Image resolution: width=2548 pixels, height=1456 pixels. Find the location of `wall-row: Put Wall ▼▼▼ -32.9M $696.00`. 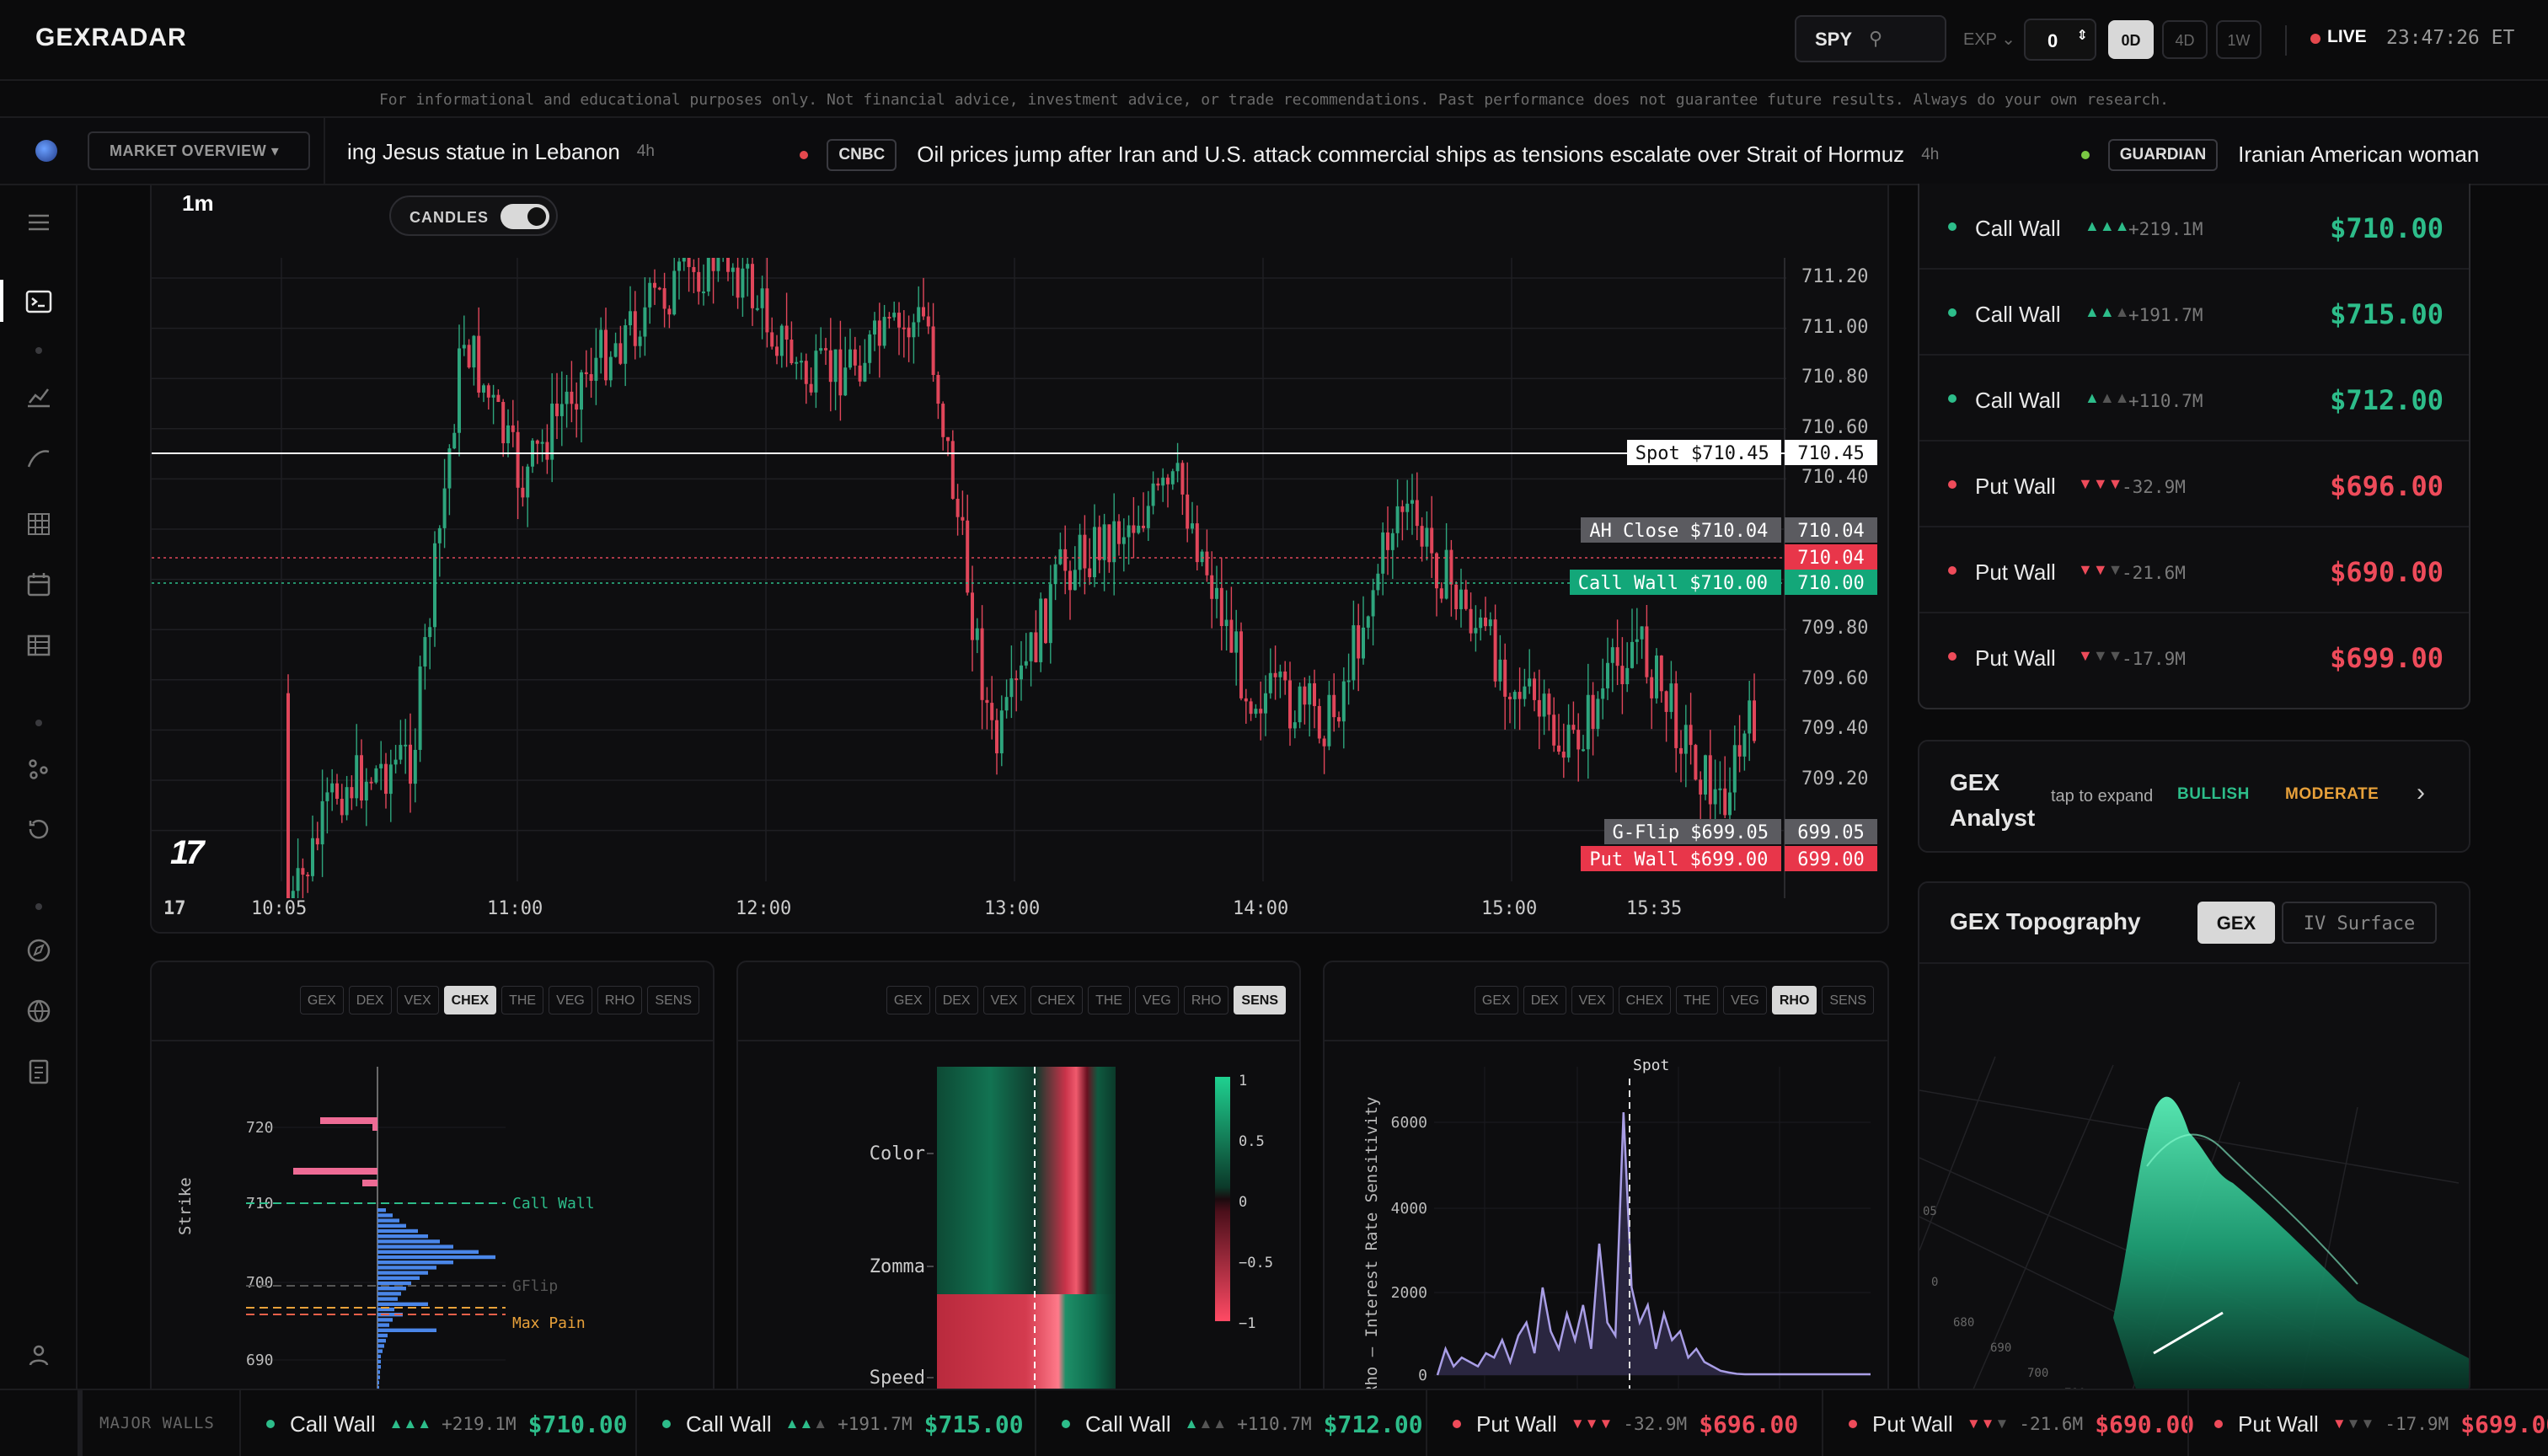

wall-row: Put Wall ▼▼▼ -32.9M $696.00 is located at coordinates (2194, 484).